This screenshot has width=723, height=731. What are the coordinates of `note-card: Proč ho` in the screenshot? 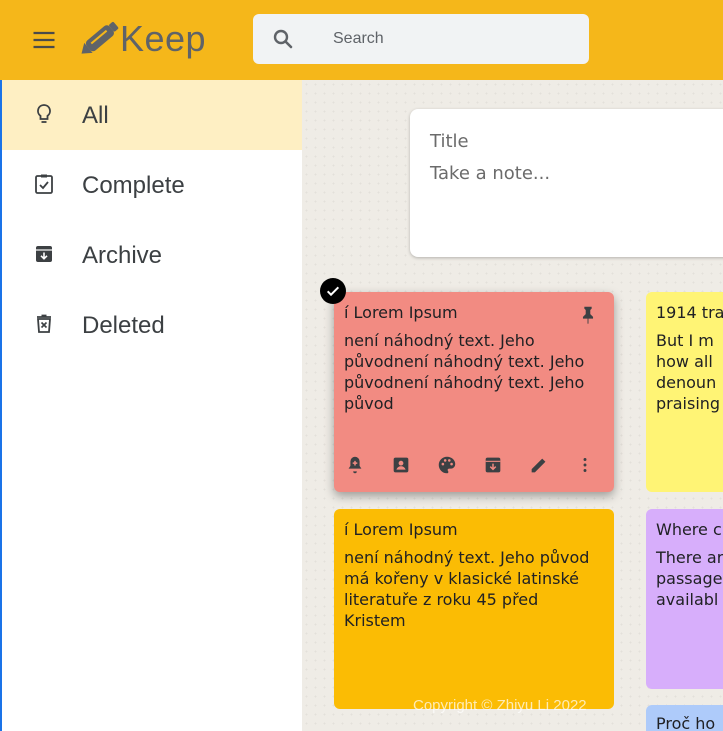 It's located at (684, 718).